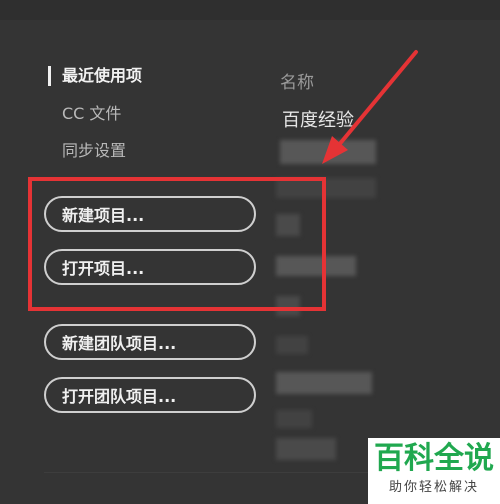 This screenshot has height=504, width=500. Describe the element at coordinates (434, 458) in the screenshot. I see `watermark-title: 百科全说` at that location.